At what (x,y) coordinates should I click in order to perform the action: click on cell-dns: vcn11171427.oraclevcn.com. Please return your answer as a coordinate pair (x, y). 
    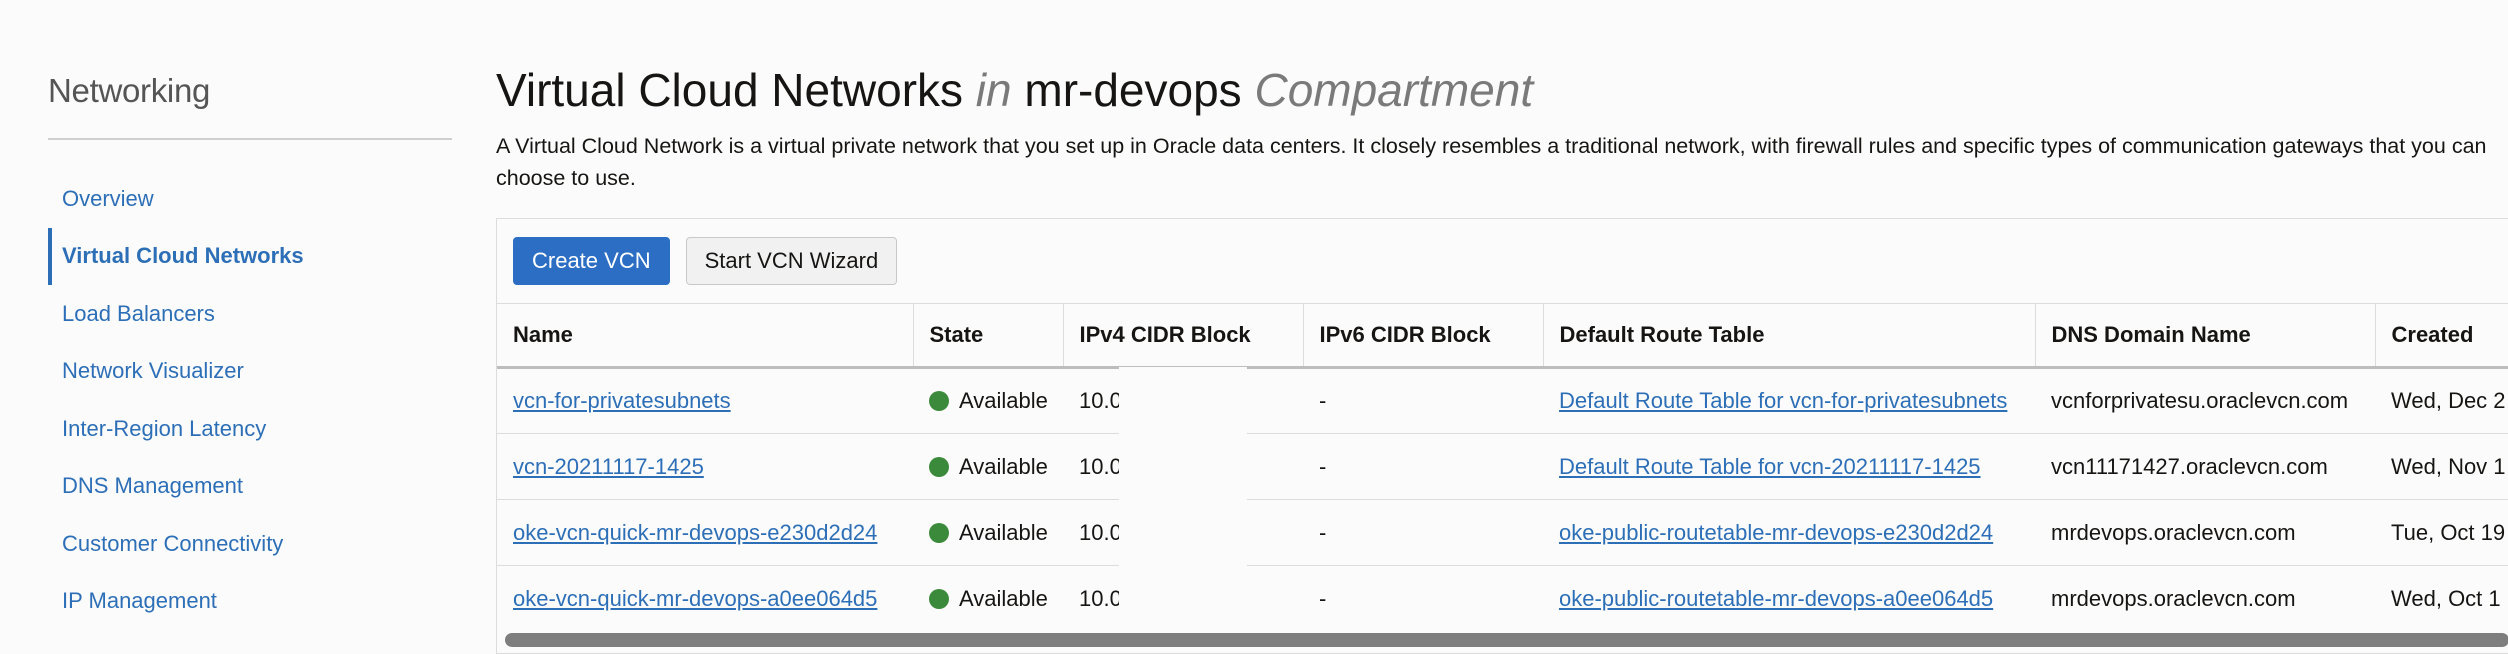
    Looking at the image, I should click on (2205, 466).